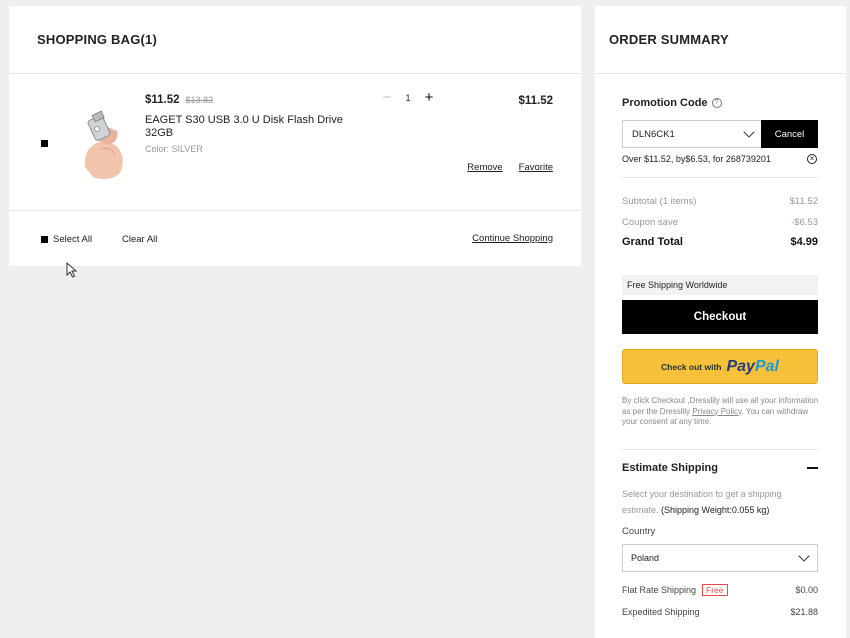 This screenshot has width=850, height=638. I want to click on country-label: Country, so click(639, 531).